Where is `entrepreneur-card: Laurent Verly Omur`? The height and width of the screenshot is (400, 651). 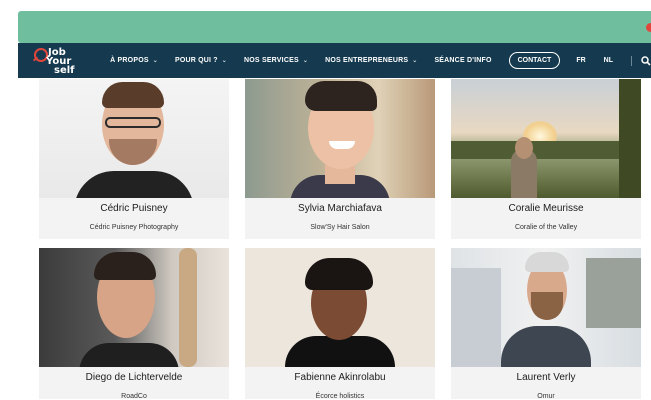
entrepreneur-card: Laurent Verly Omur is located at coordinates (546, 324).